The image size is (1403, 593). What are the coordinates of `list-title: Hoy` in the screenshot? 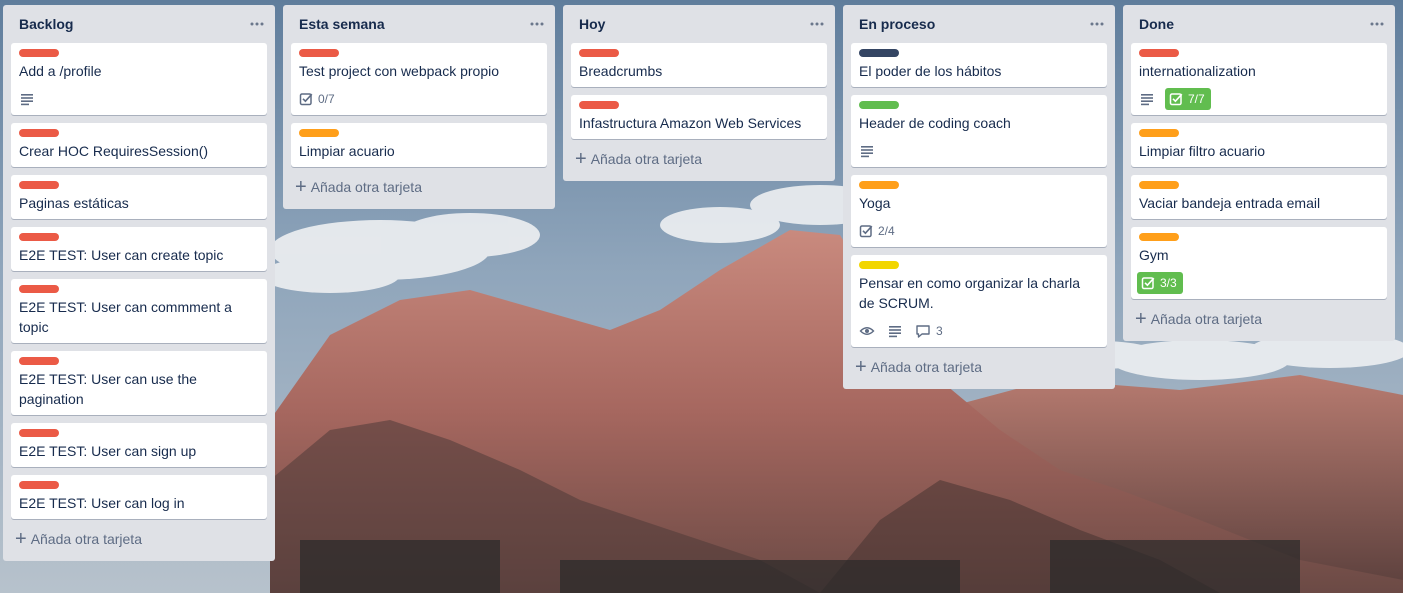 It's located at (592, 24).